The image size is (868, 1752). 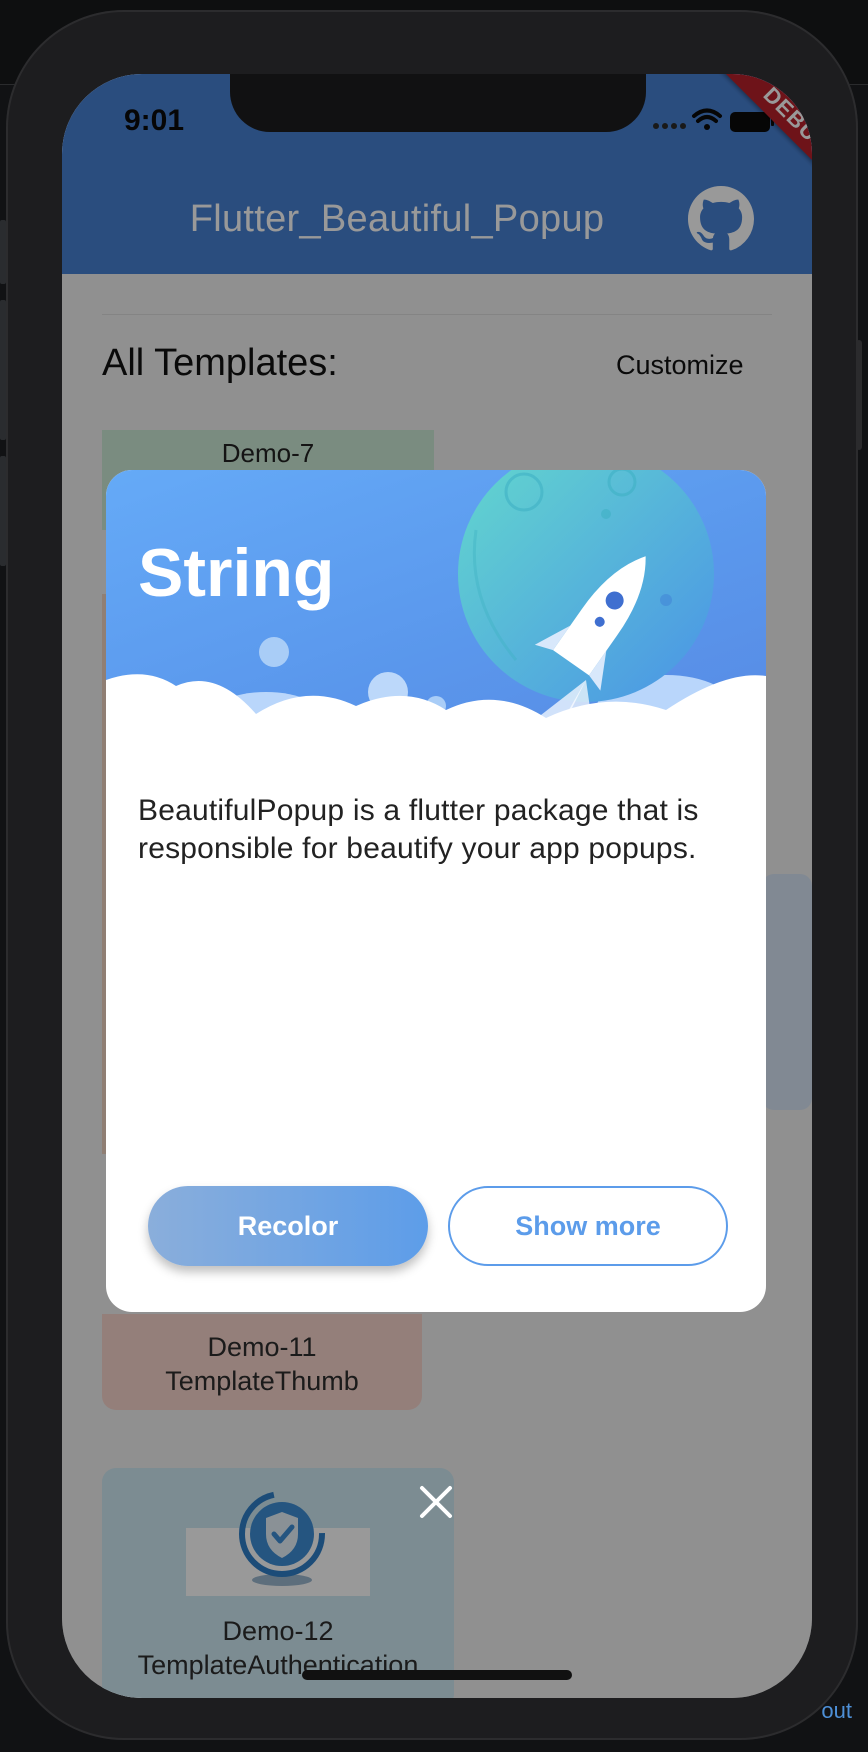 I want to click on popup-title: String, so click(x=236, y=573).